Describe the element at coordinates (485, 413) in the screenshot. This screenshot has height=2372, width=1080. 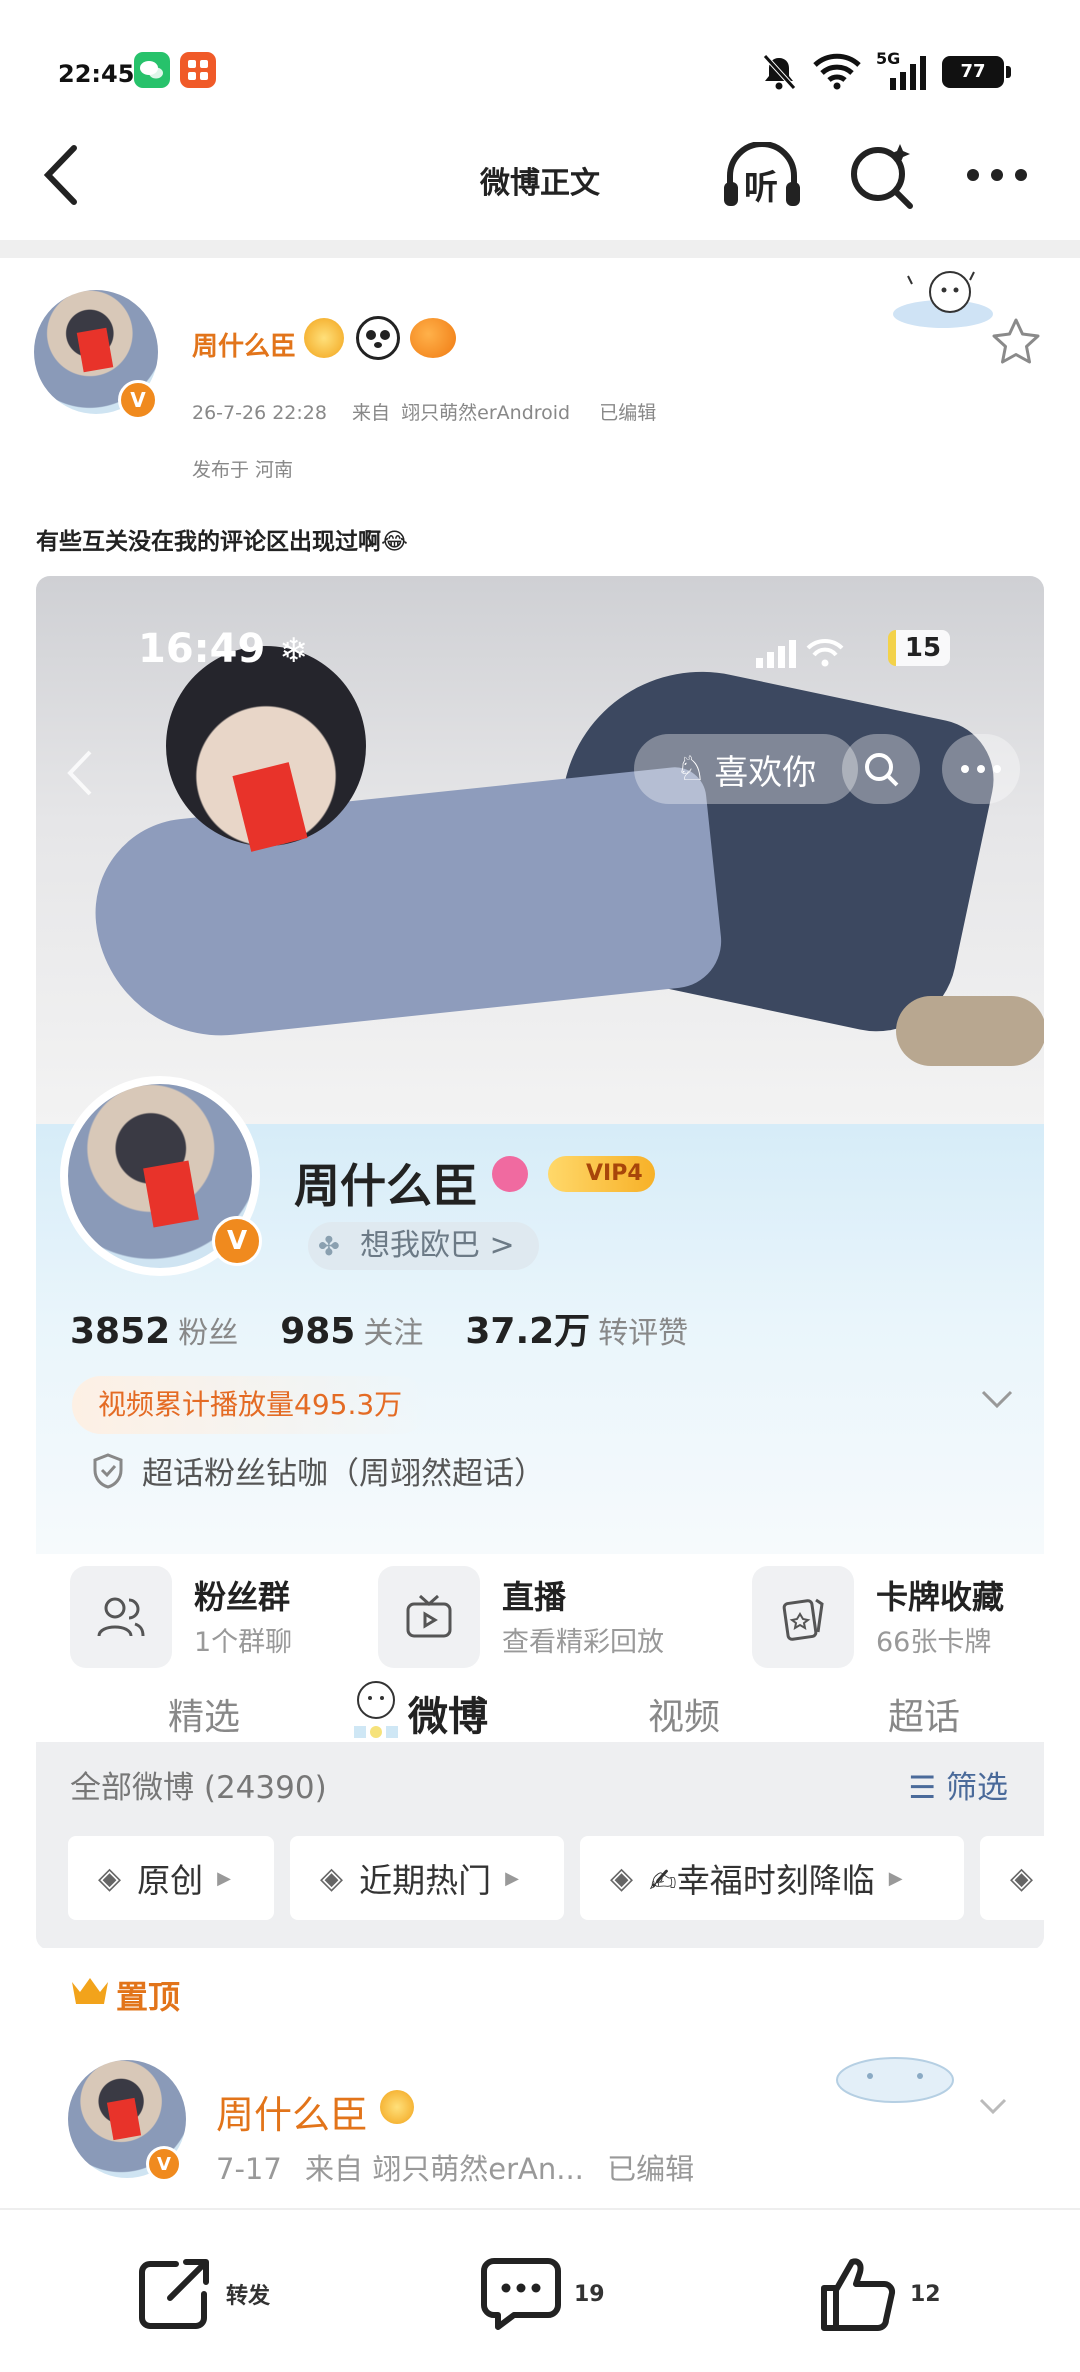
I see `post-source-link: 翊只萌然erAndroid` at that location.